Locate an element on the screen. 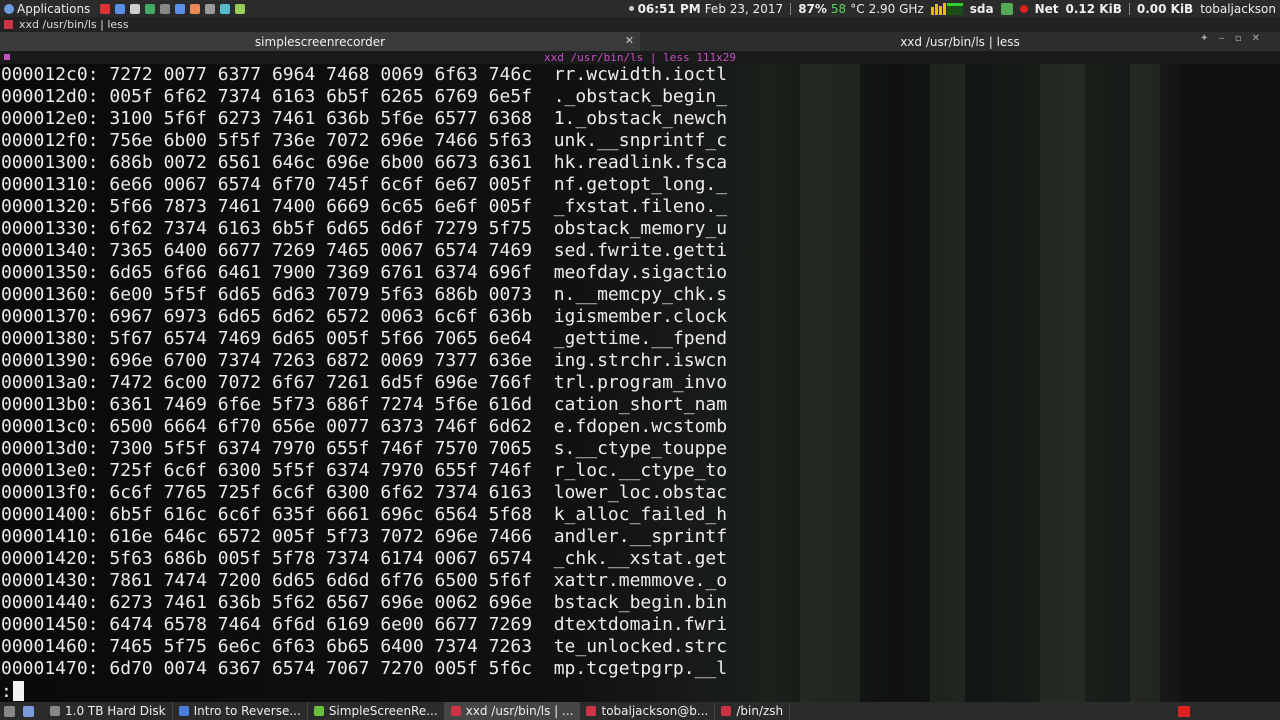 The width and height of the screenshot is (1280, 720). taskbar-task: 1.0 TB Hard Disk is located at coordinates (108, 711).